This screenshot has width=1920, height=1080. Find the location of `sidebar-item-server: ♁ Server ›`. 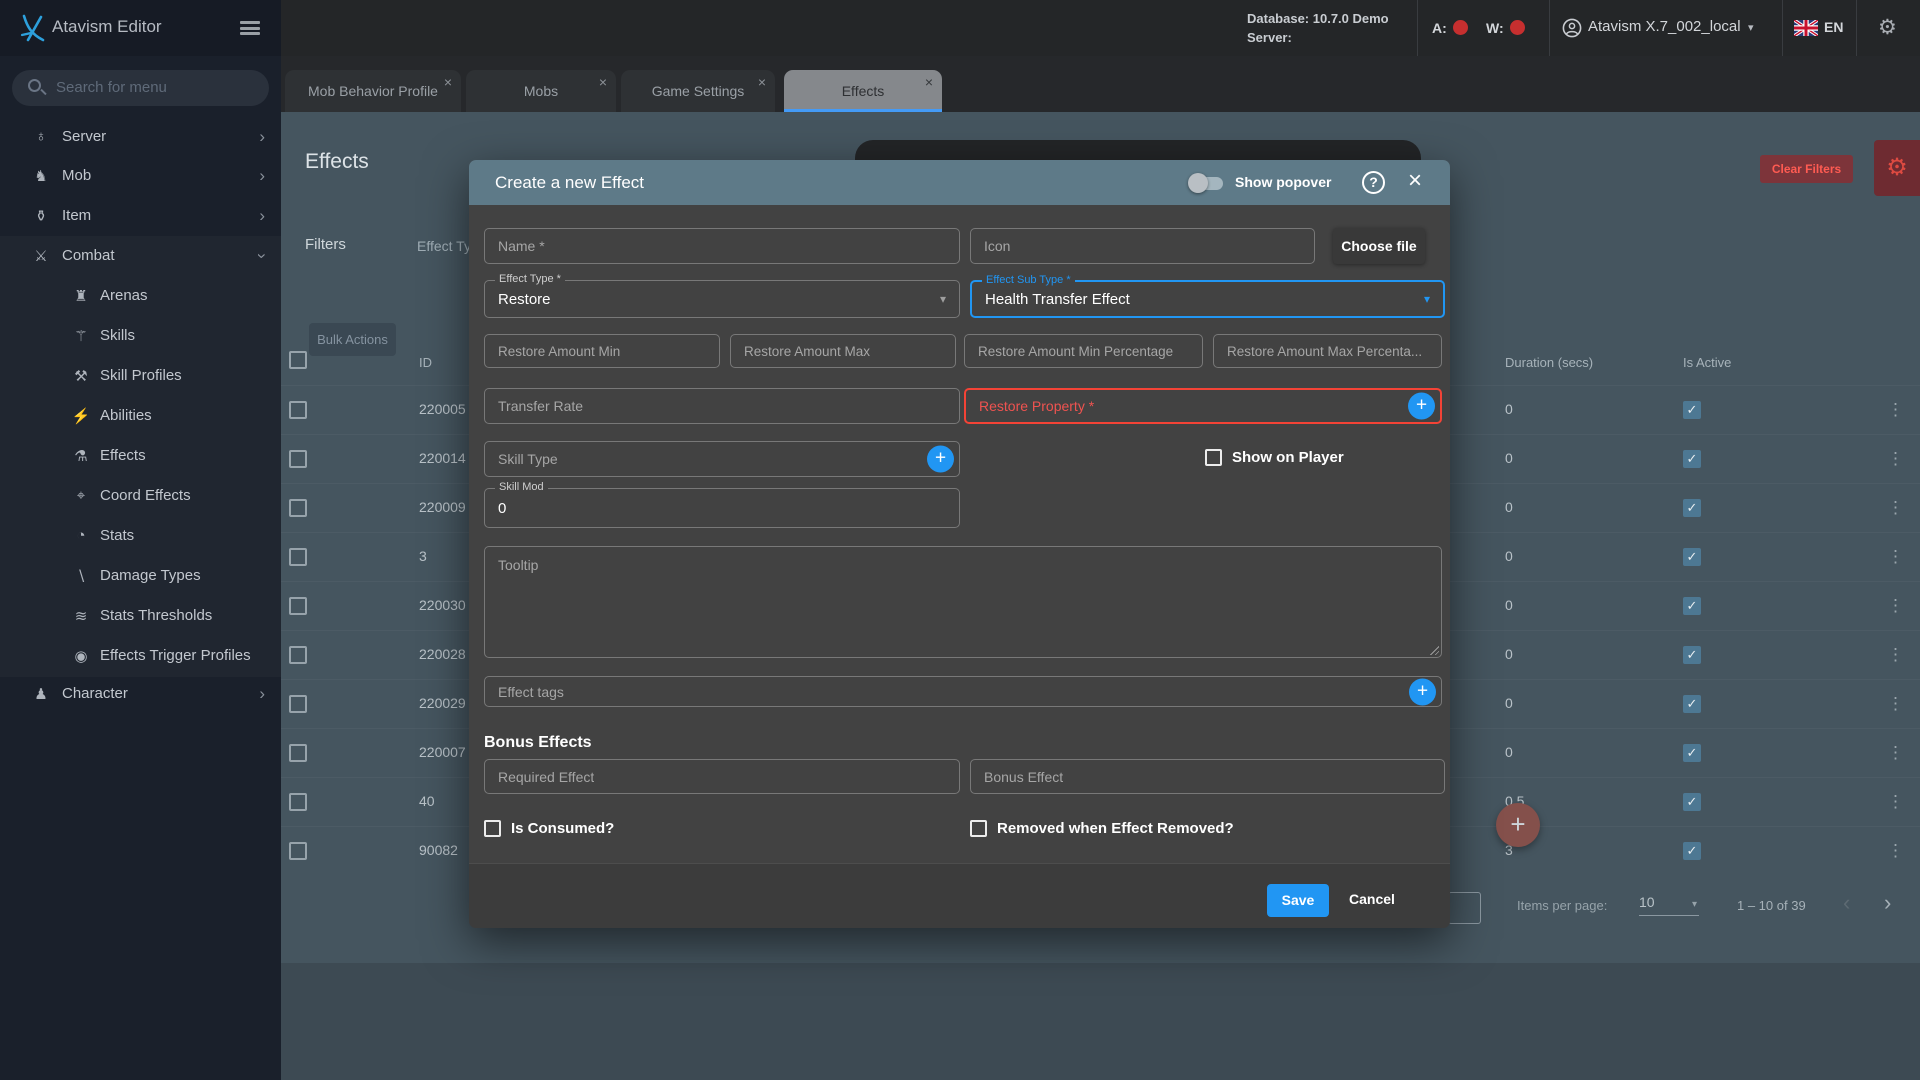

sidebar-item-server: ♁ Server › is located at coordinates (140, 138).